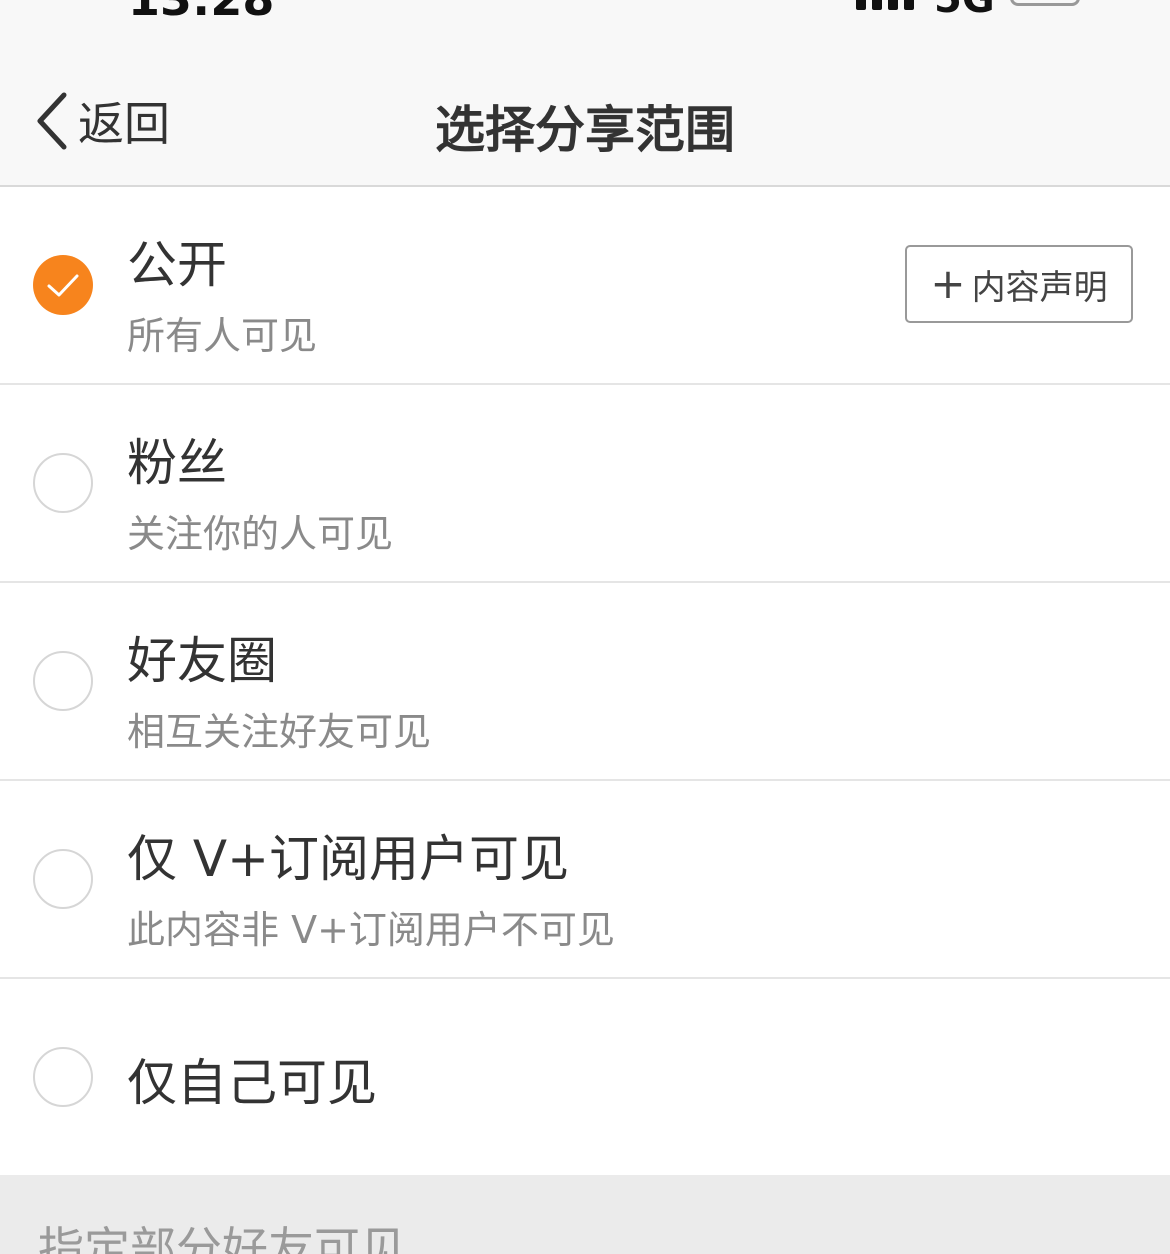 This screenshot has height=1254, width=1170. What do you see at coordinates (585, 1214) in the screenshot?
I see `specific-friends-section: 指定部分好友可见` at bounding box center [585, 1214].